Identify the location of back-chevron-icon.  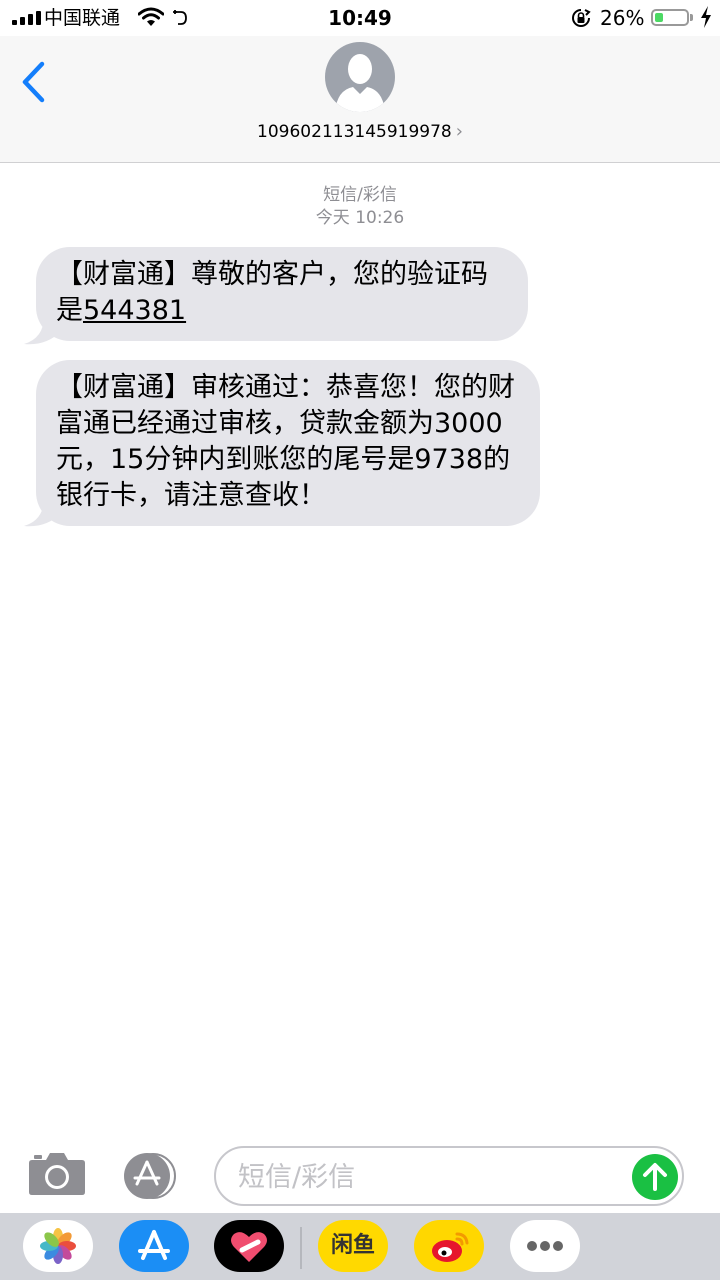
(33, 82).